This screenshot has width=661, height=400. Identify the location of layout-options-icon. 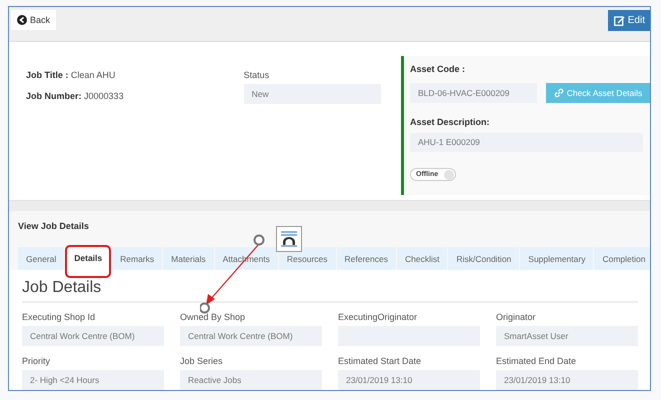
(289, 239).